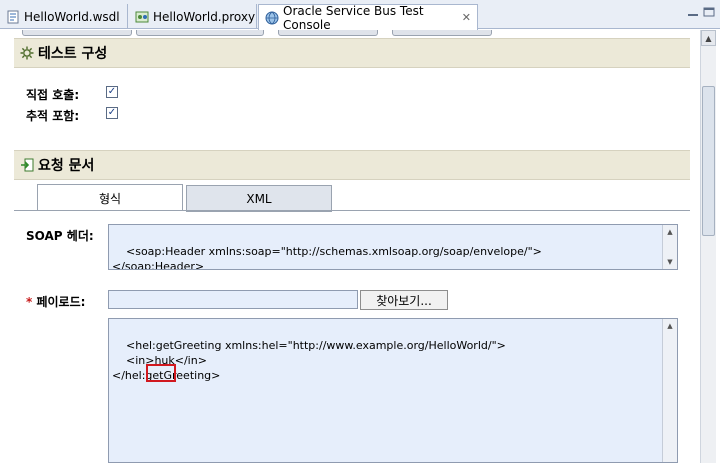 This screenshot has width=720, height=463. Describe the element at coordinates (259, 198) in the screenshot. I see `tab-xml: XML` at that location.